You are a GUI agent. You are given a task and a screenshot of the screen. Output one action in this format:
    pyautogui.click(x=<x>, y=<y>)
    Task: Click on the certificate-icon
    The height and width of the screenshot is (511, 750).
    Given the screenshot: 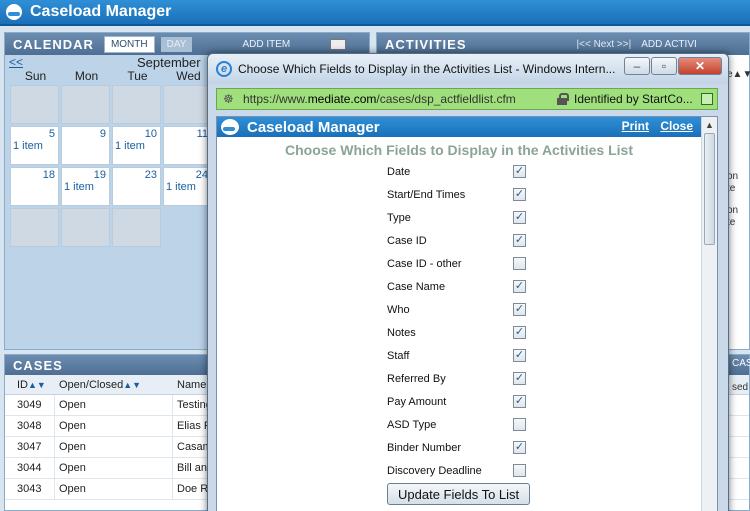 What is the action you would take?
    pyautogui.click(x=707, y=99)
    